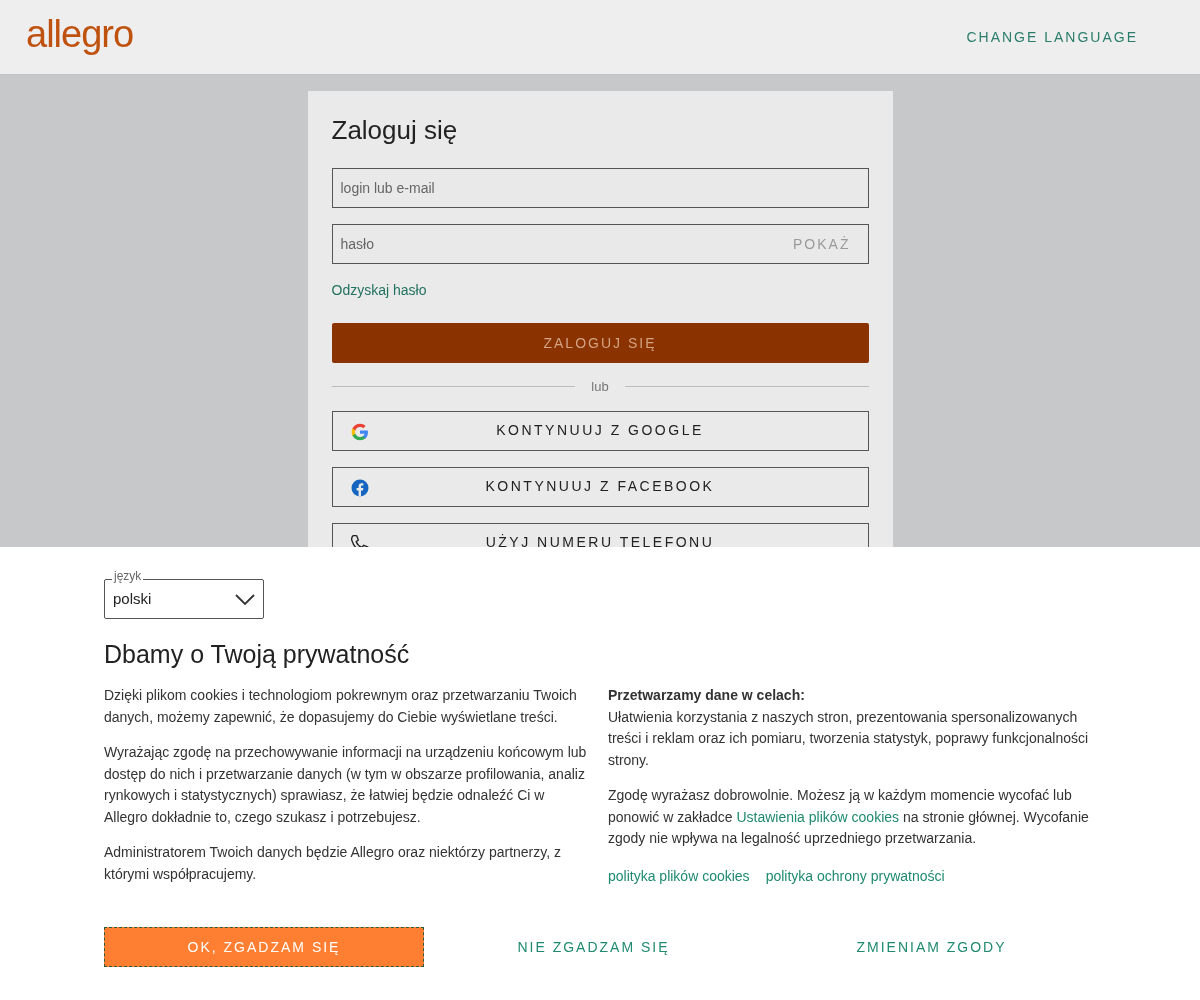 The height and width of the screenshot is (1000, 1200). Describe the element at coordinates (1052, 37) in the screenshot. I see `change-language-link: CHANGE LANGUAGE` at that location.